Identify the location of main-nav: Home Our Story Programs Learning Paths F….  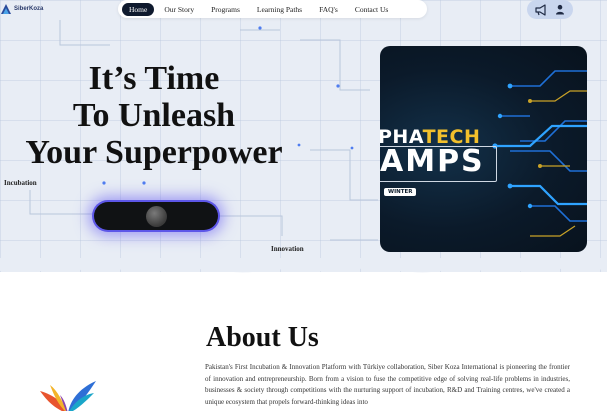
(272, 9).